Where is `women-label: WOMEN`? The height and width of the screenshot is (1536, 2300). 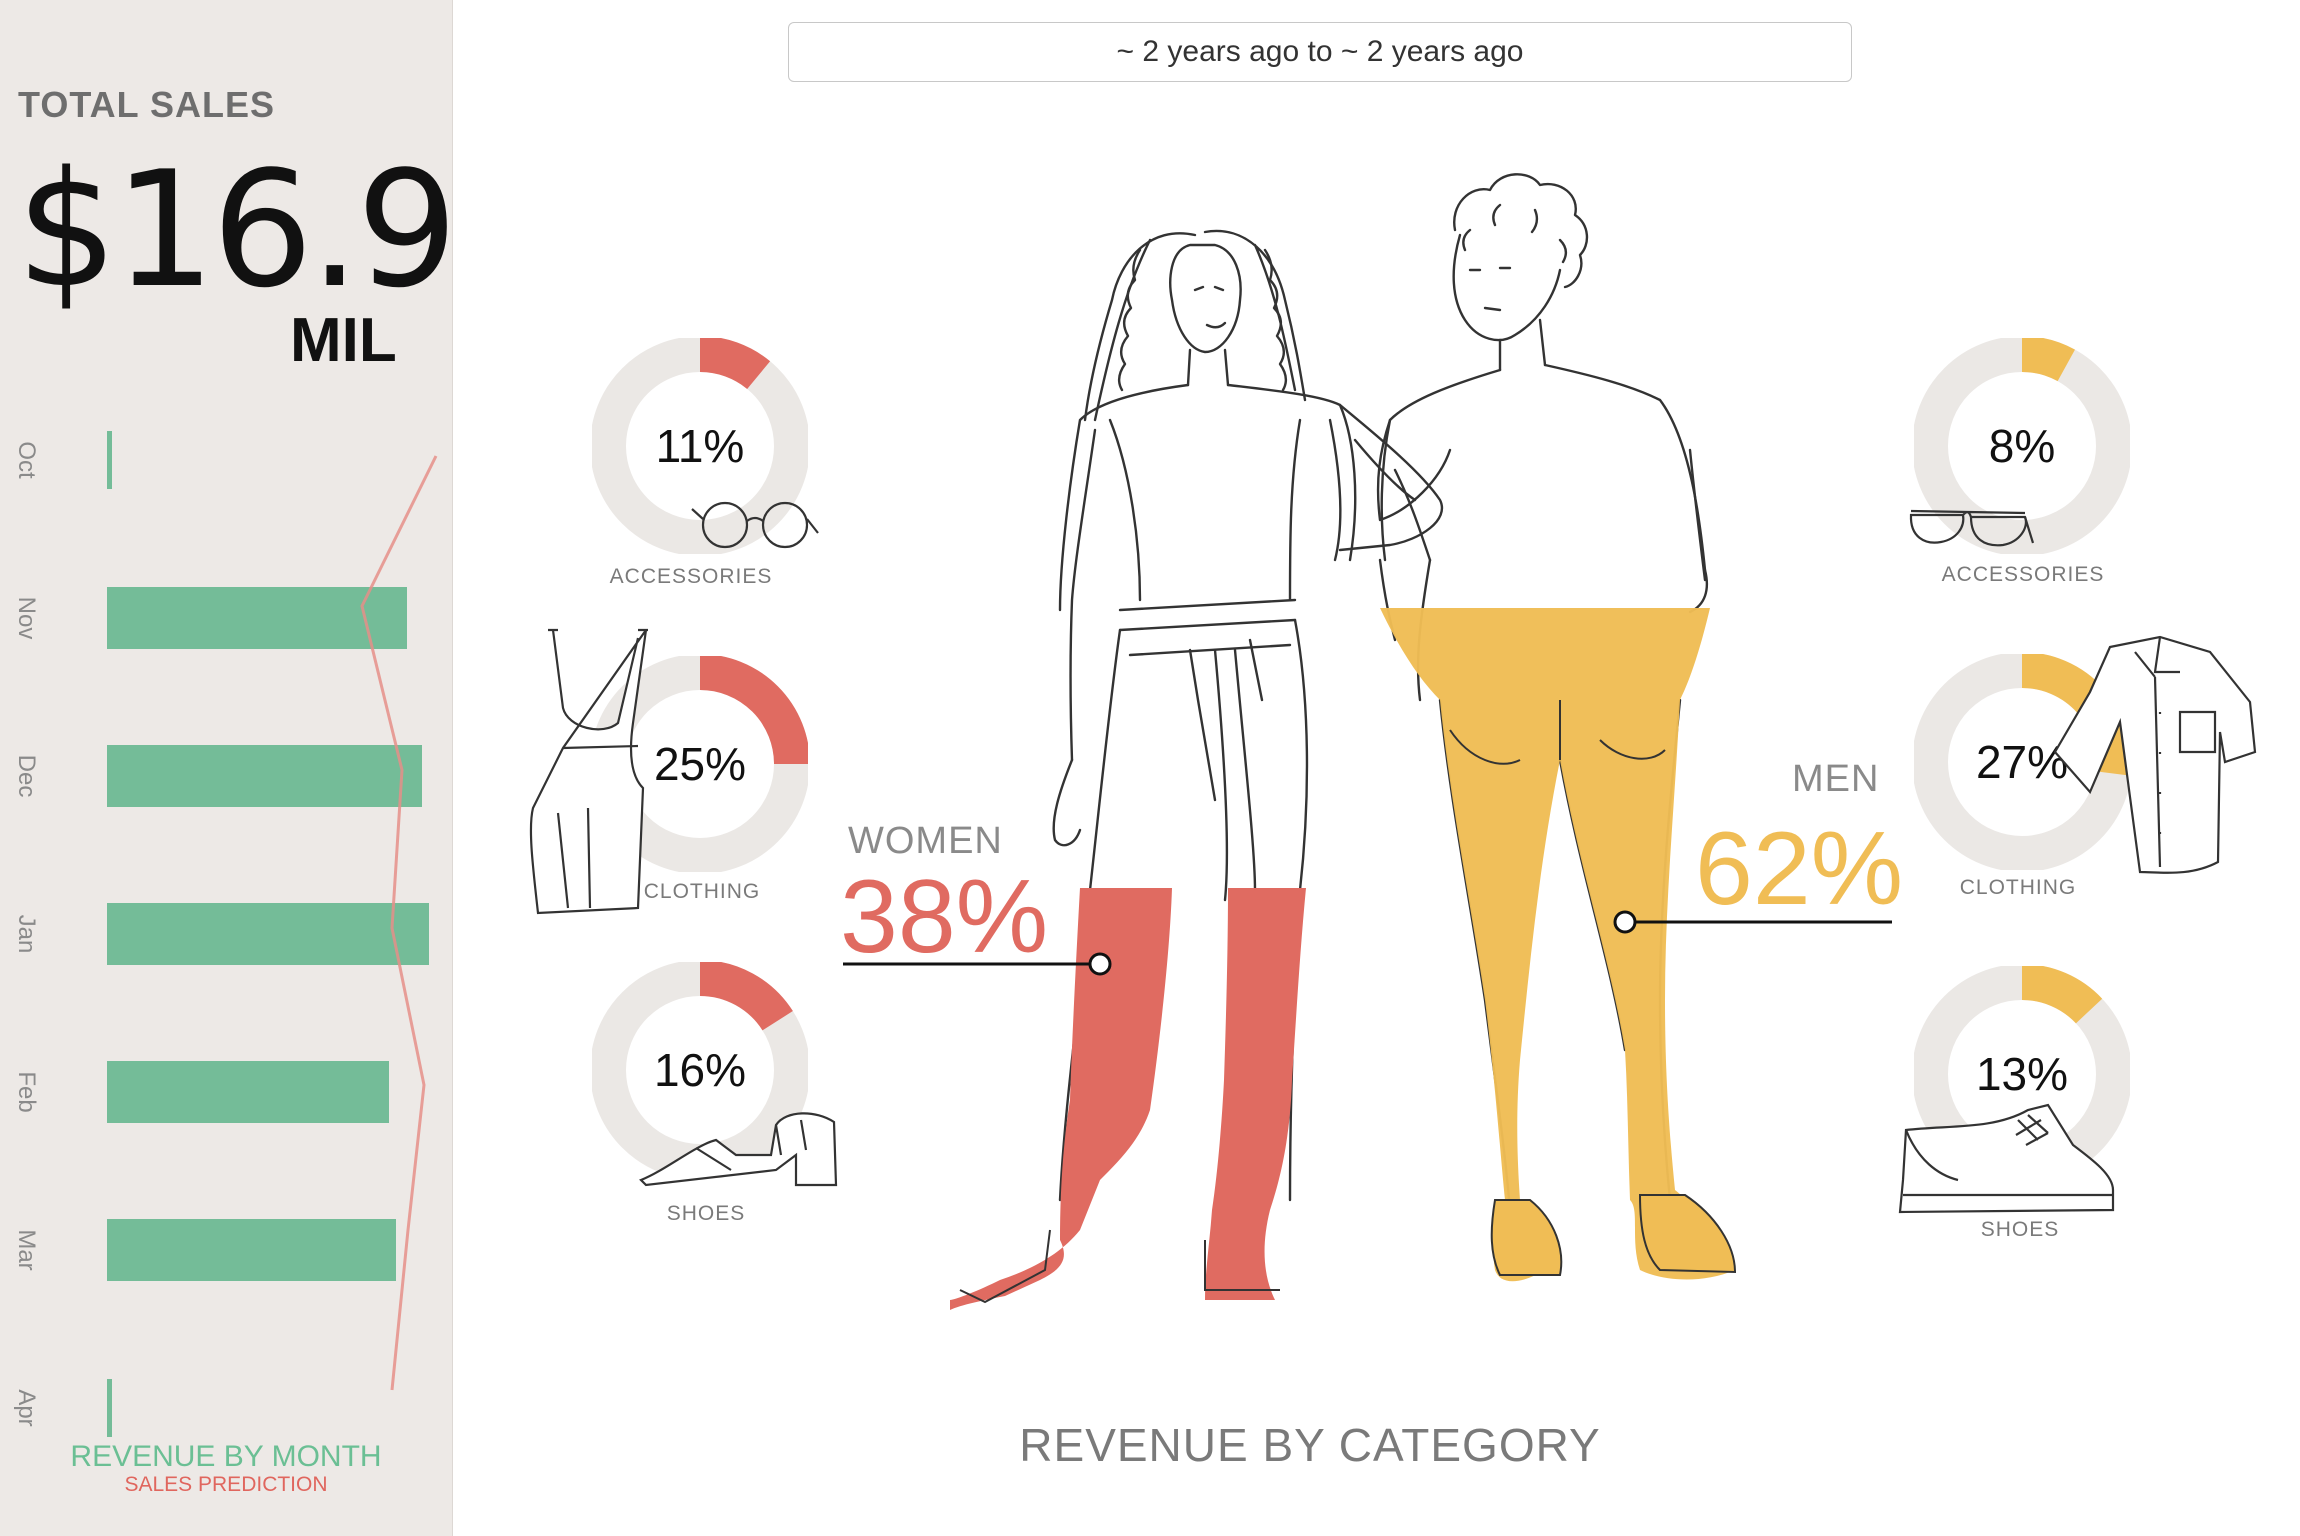
women-label: WOMEN is located at coordinates (925, 841).